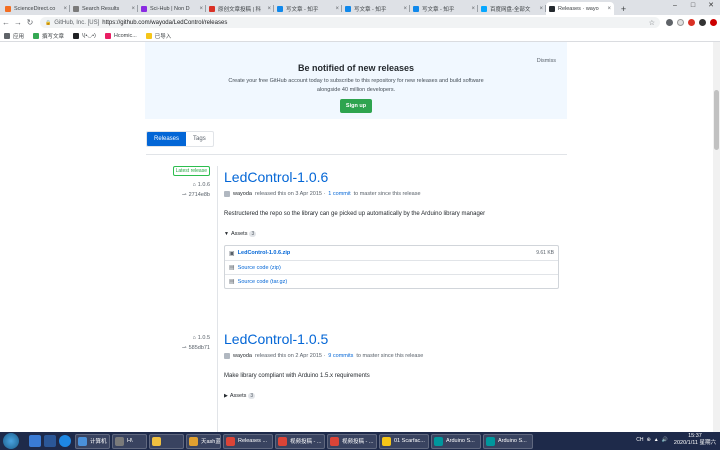 This screenshot has width=720, height=450. What do you see at coordinates (716, 237) in the screenshot?
I see `page-scrollbar` at bounding box center [716, 237].